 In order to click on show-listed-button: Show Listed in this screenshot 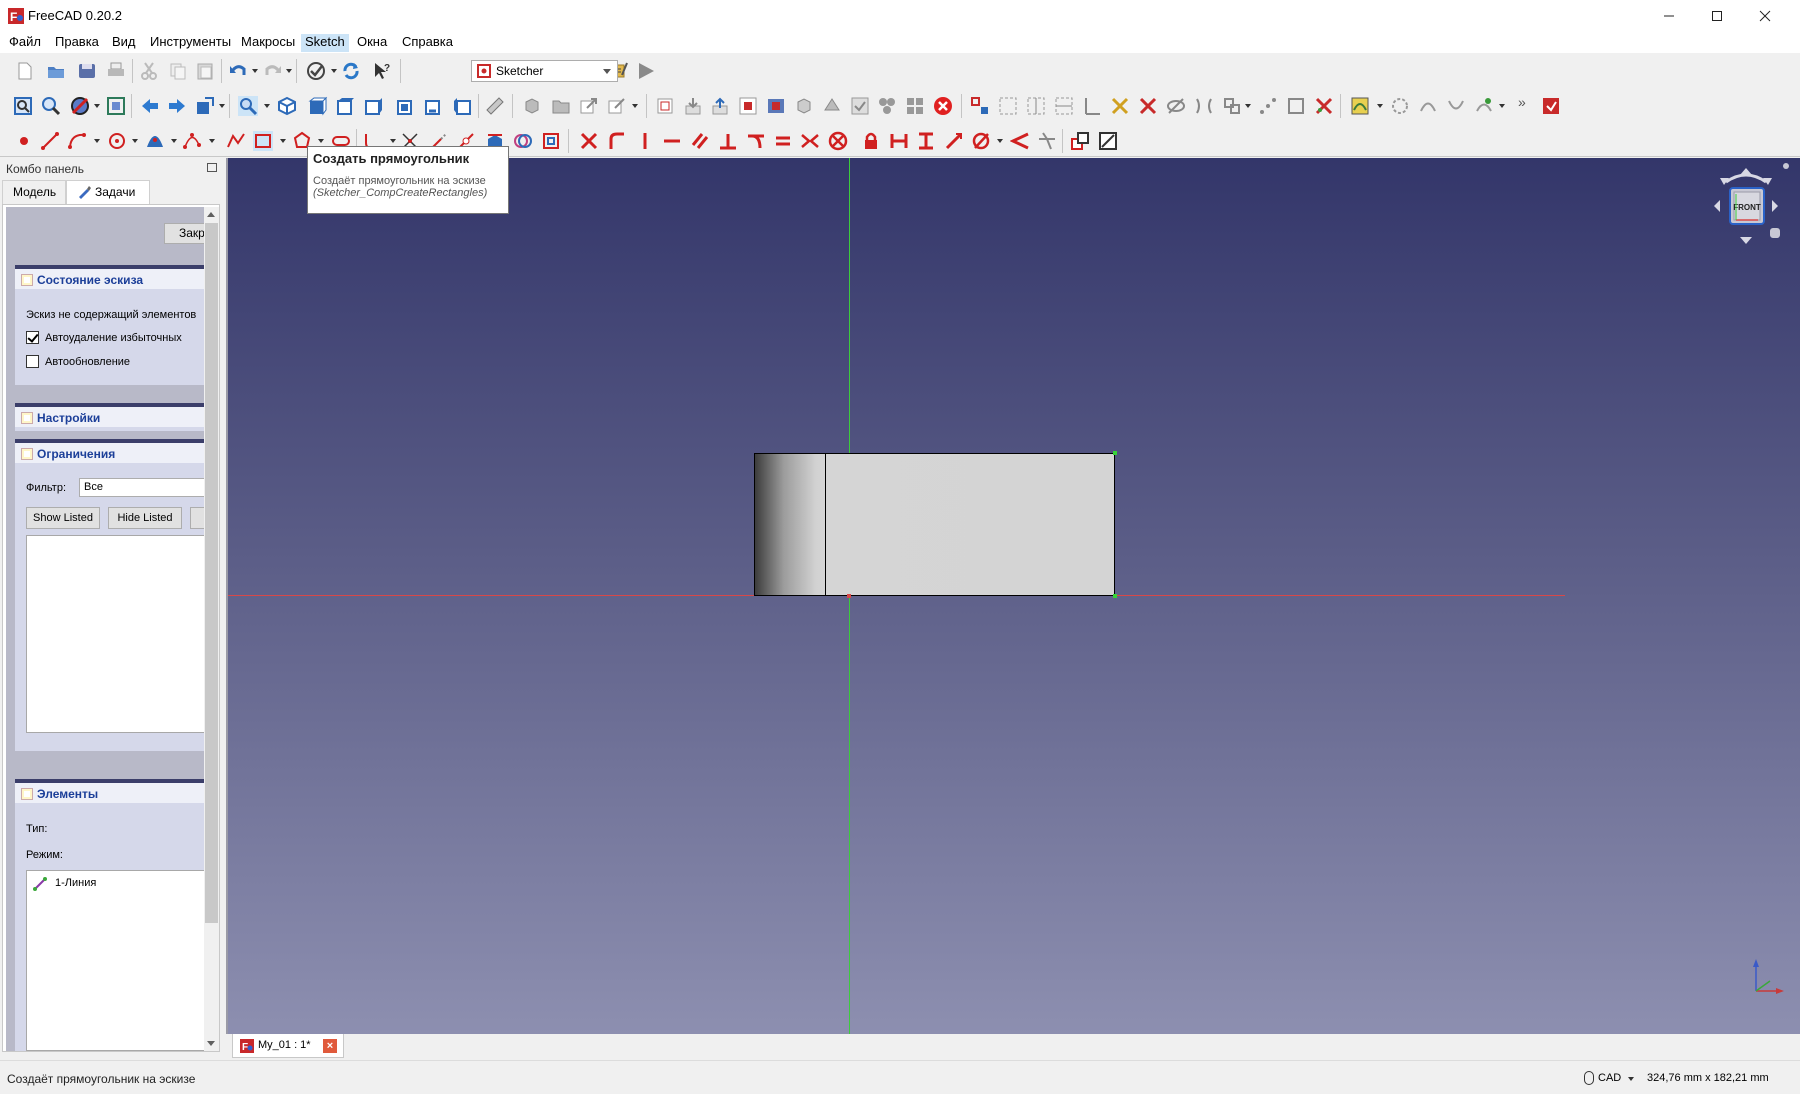, I will do `click(63, 518)`.